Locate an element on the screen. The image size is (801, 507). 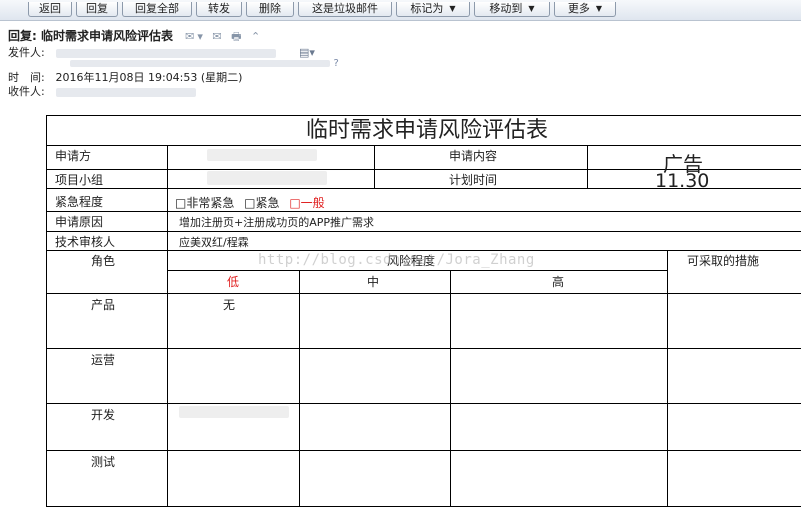
plan-time-label: 计划时间 is located at coordinates (473, 180).